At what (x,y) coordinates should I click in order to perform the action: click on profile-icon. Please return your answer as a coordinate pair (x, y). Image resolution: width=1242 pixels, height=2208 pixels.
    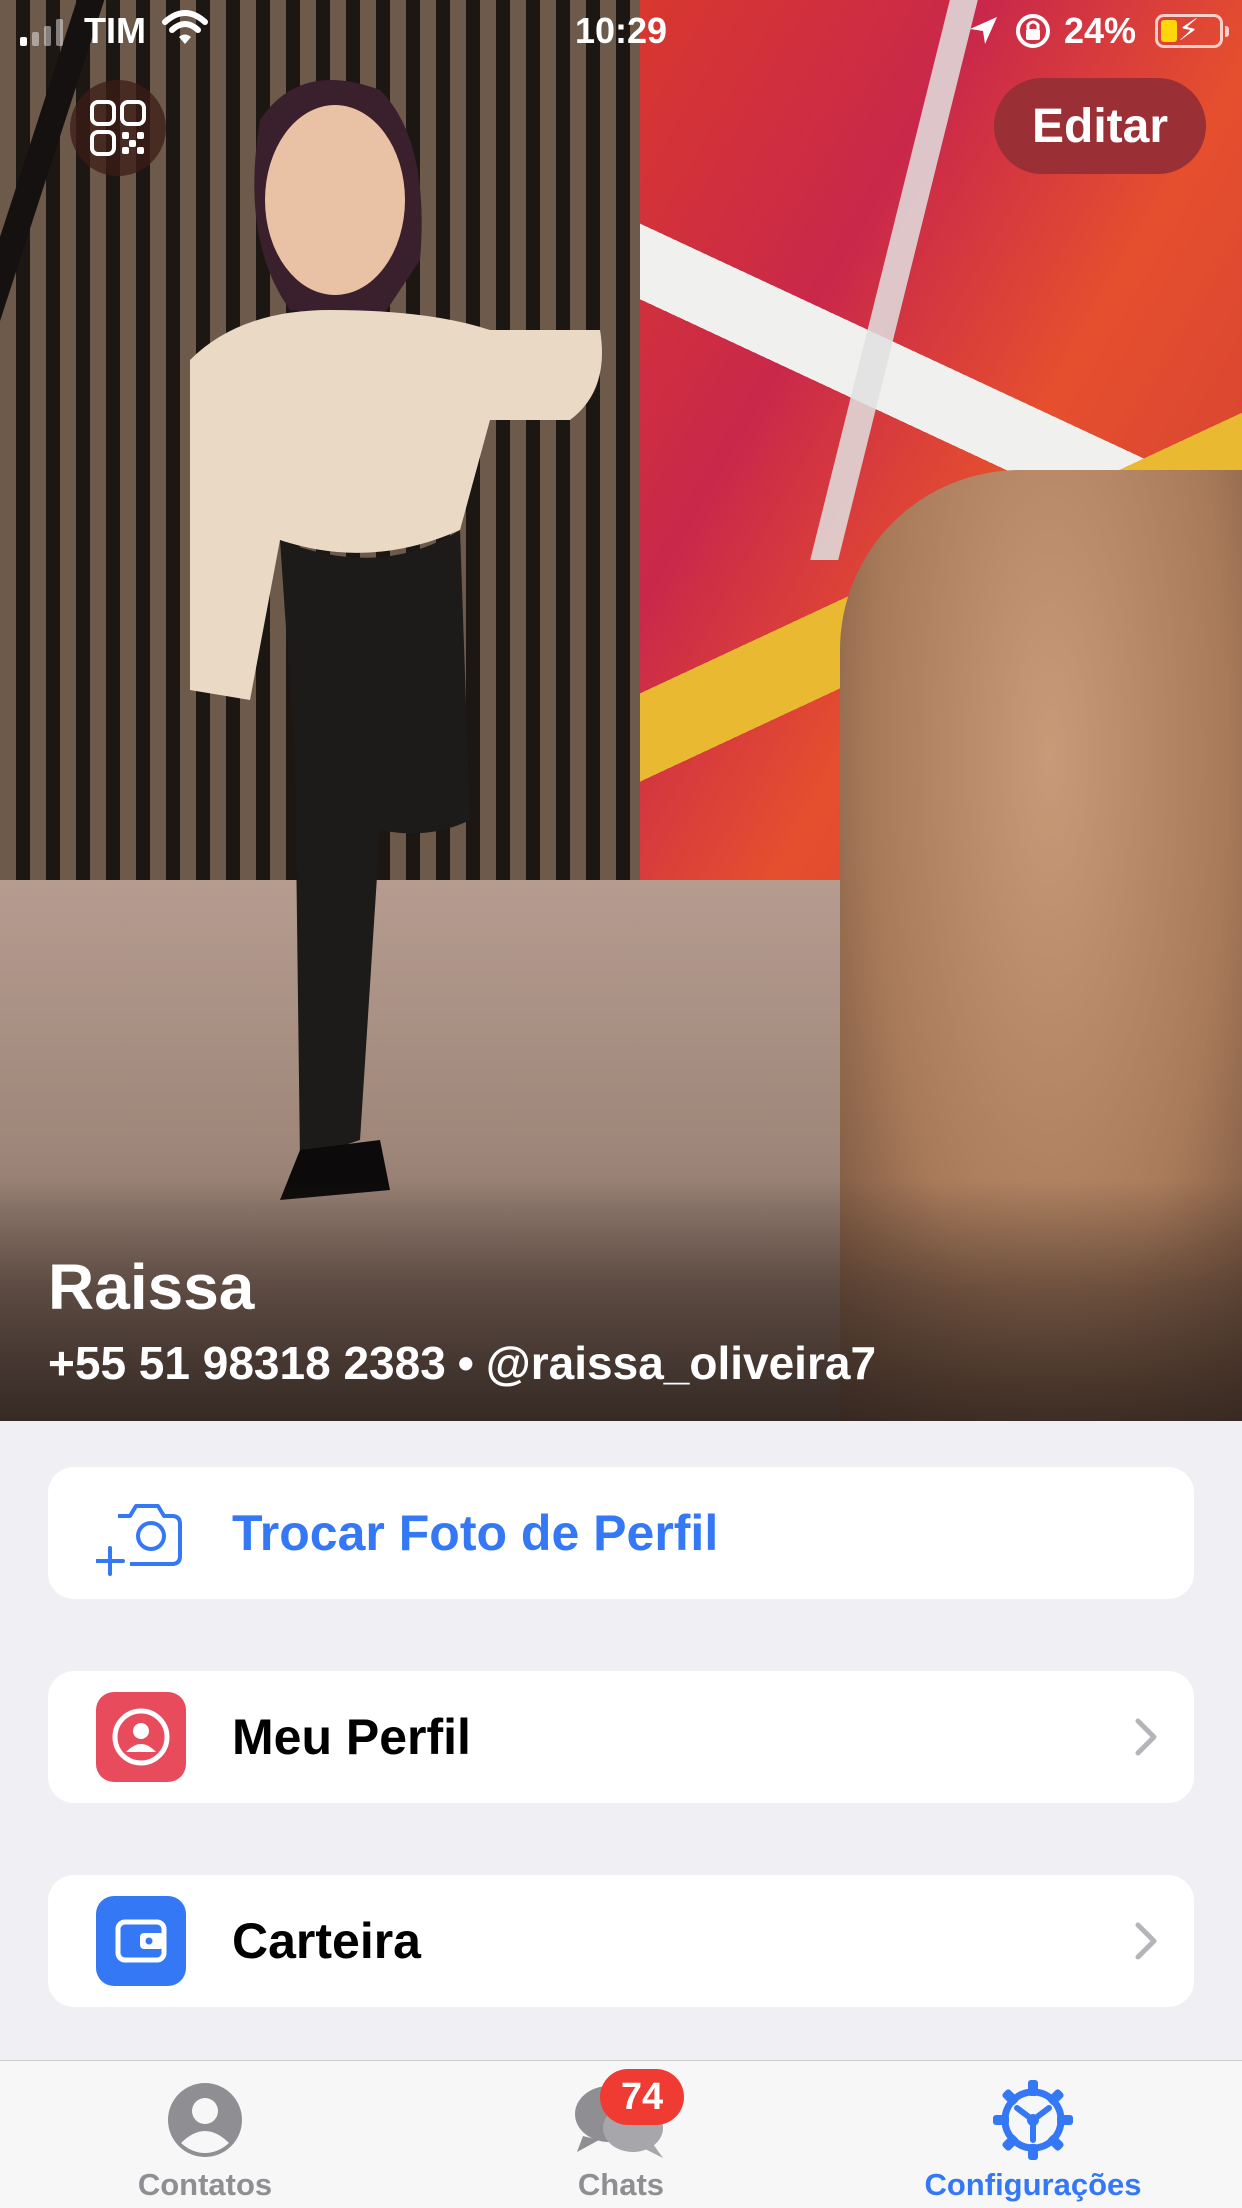
    Looking at the image, I should click on (141, 1737).